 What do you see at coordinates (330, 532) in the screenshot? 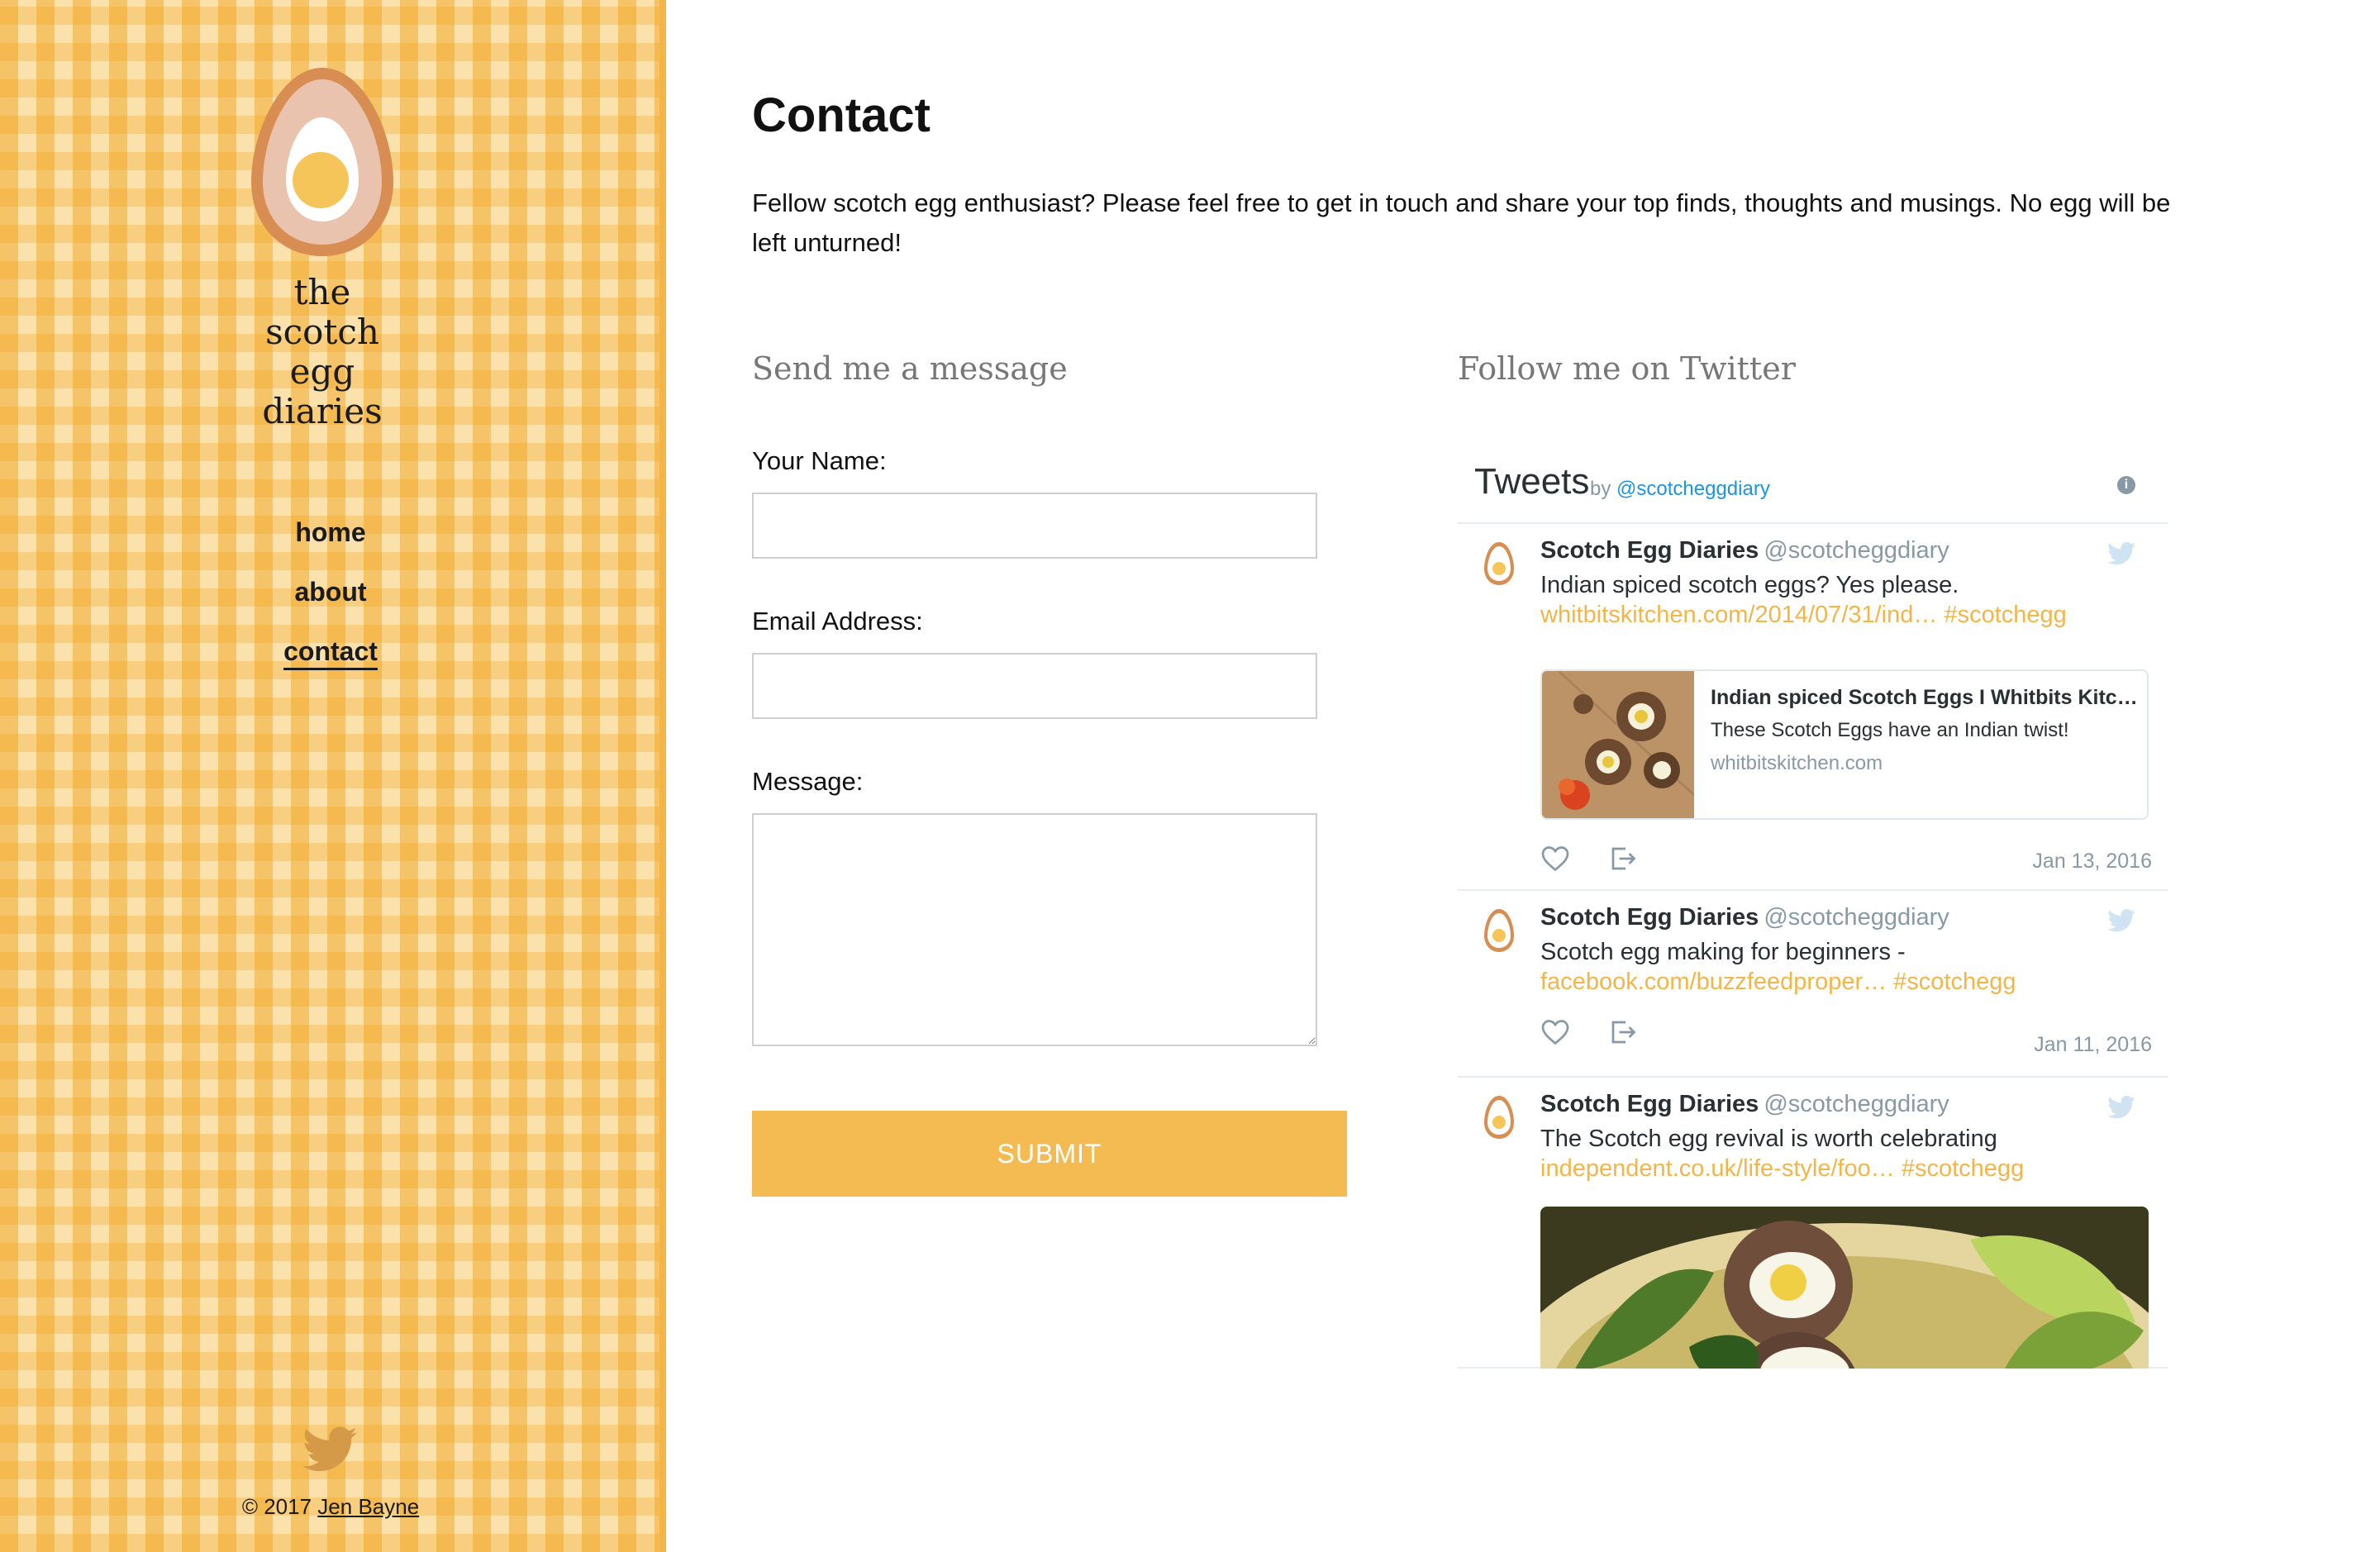
I see `nav-item-label: home` at bounding box center [330, 532].